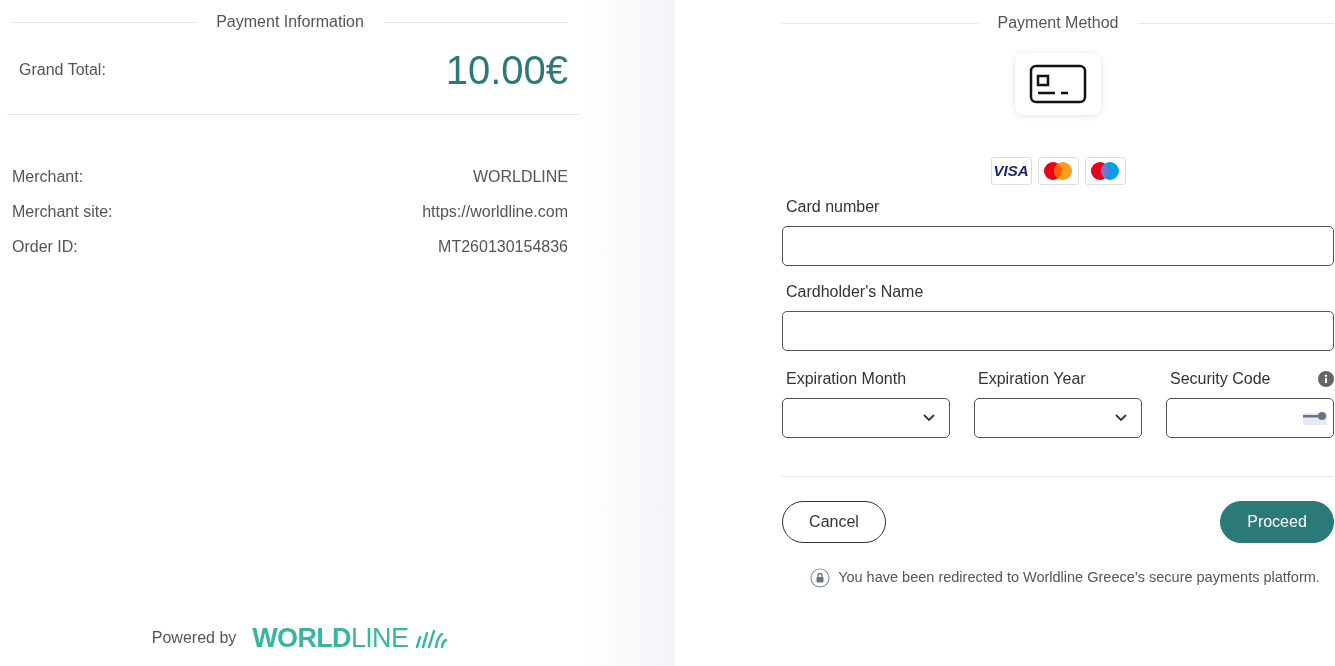 The height and width of the screenshot is (666, 1335). Describe the element at coordinates (431, 637) in the screenshot. I see `waves-icon` at that location.